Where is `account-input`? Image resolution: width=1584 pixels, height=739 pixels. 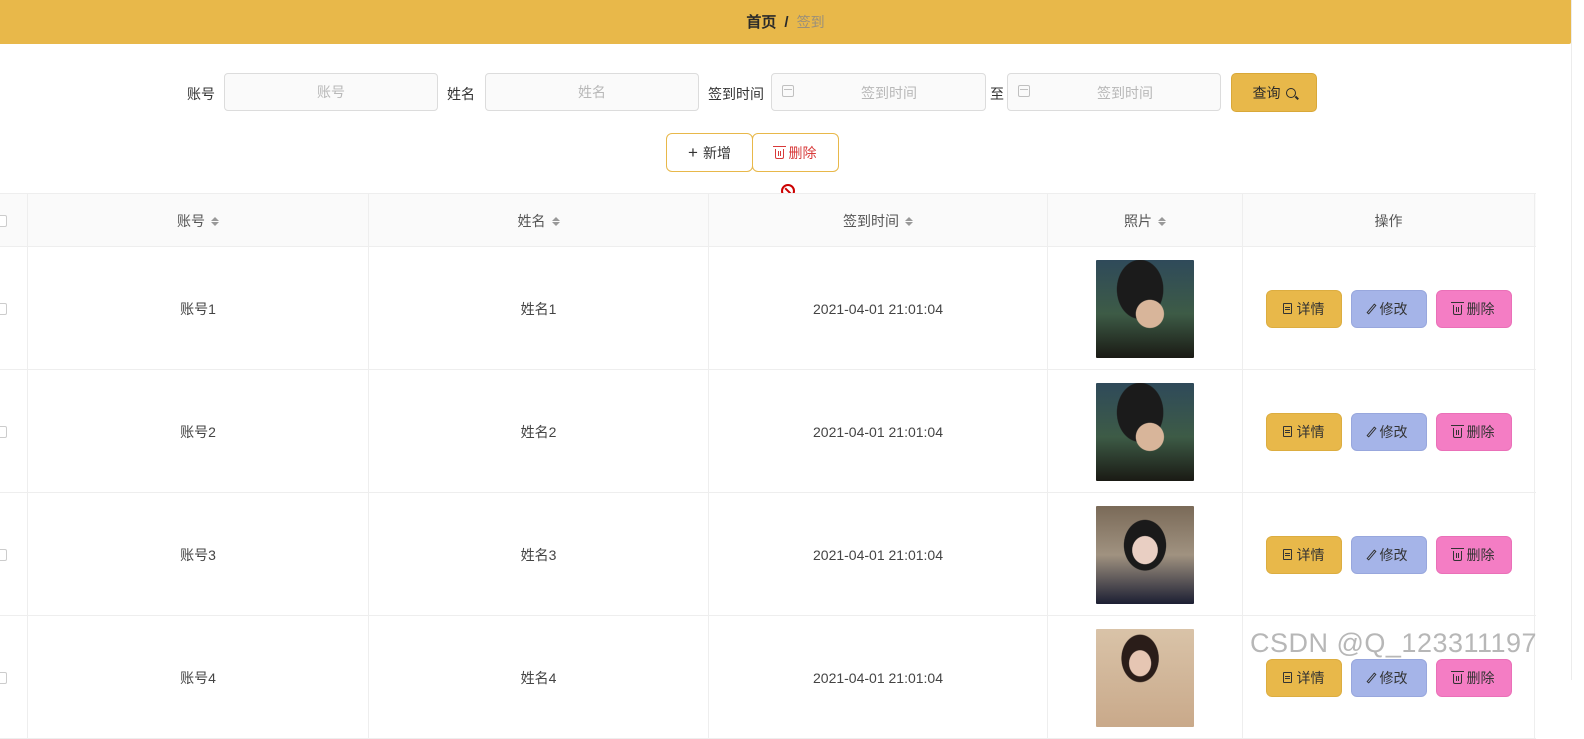
account-input is located at coordinates (331, 92).